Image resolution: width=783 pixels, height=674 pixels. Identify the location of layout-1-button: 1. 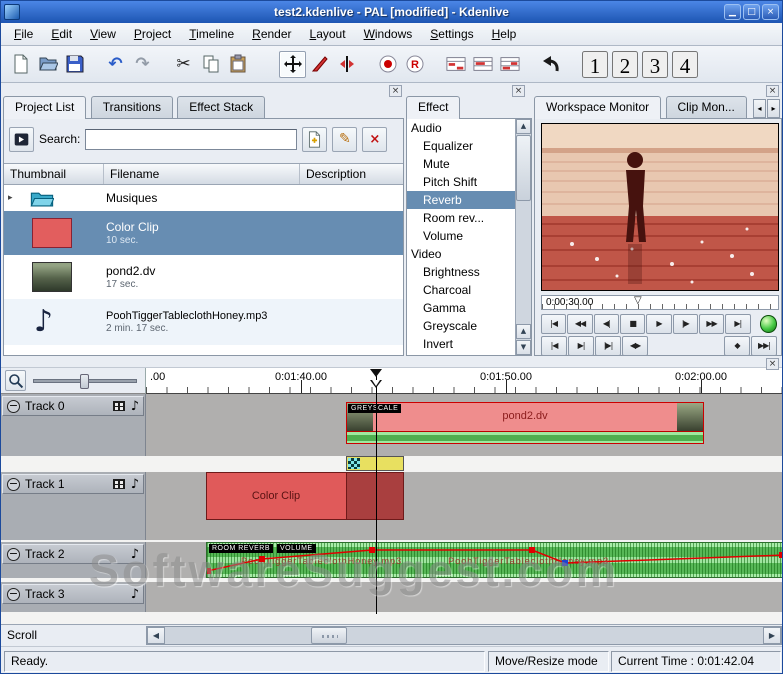
(595, 64).